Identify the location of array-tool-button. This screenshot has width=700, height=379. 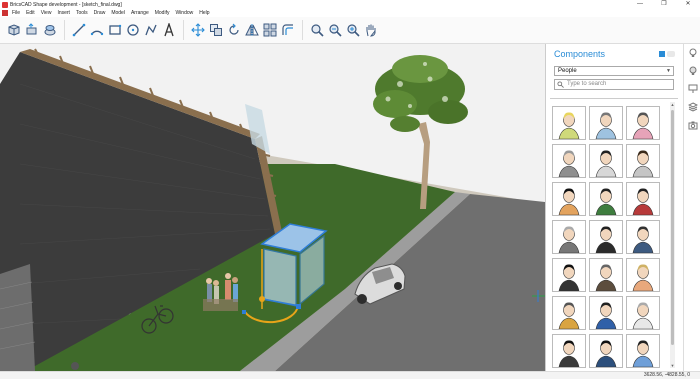
(270, 30).